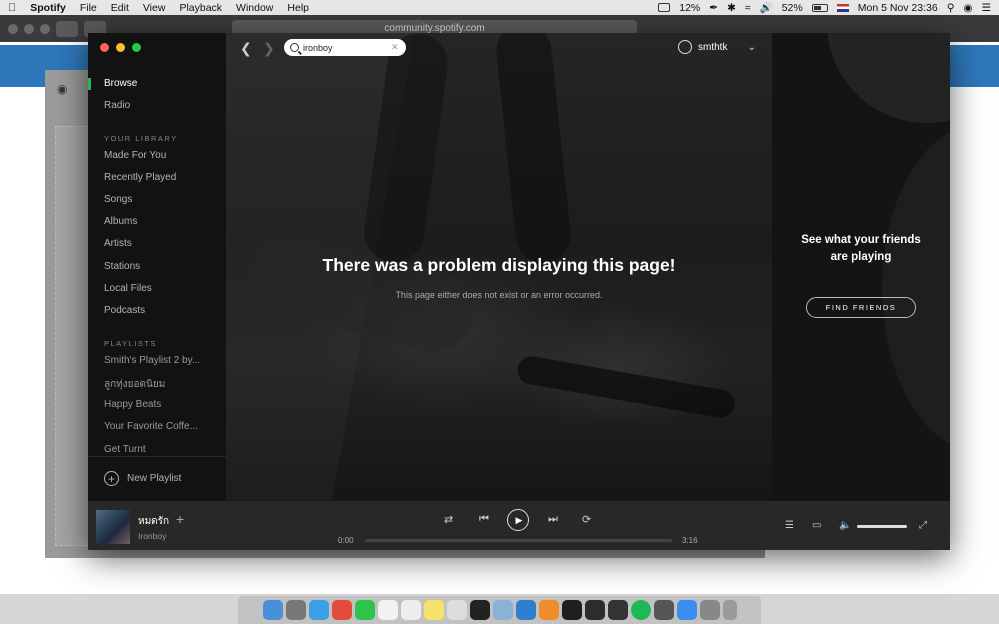  I want to click on sidebar-item-recently-played: Recently Played, so click(140, 177).